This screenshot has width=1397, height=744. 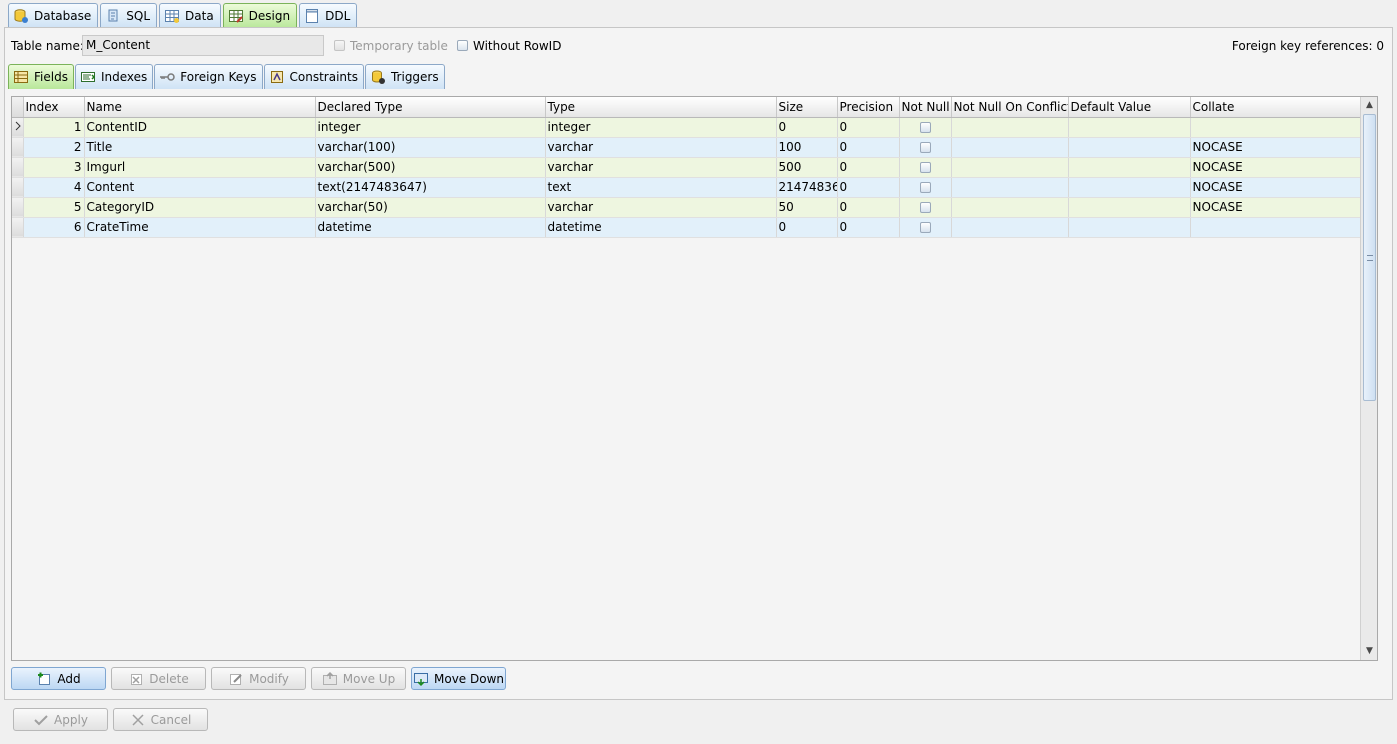 I want to click on cell-size: 2147483647, so click(x=807, y=187).